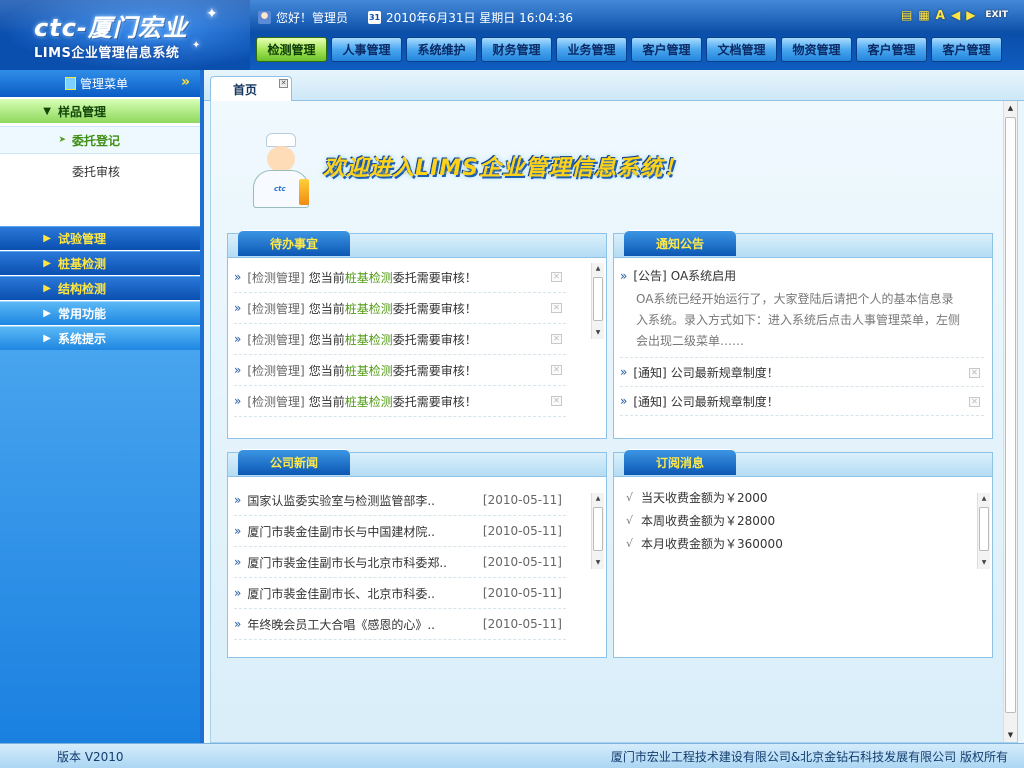 The height and width of the screenshot is (768, 1024). Describe the element at coordinates (245, 89) in the screenshot. I see `tab-label: 首页` at that location.